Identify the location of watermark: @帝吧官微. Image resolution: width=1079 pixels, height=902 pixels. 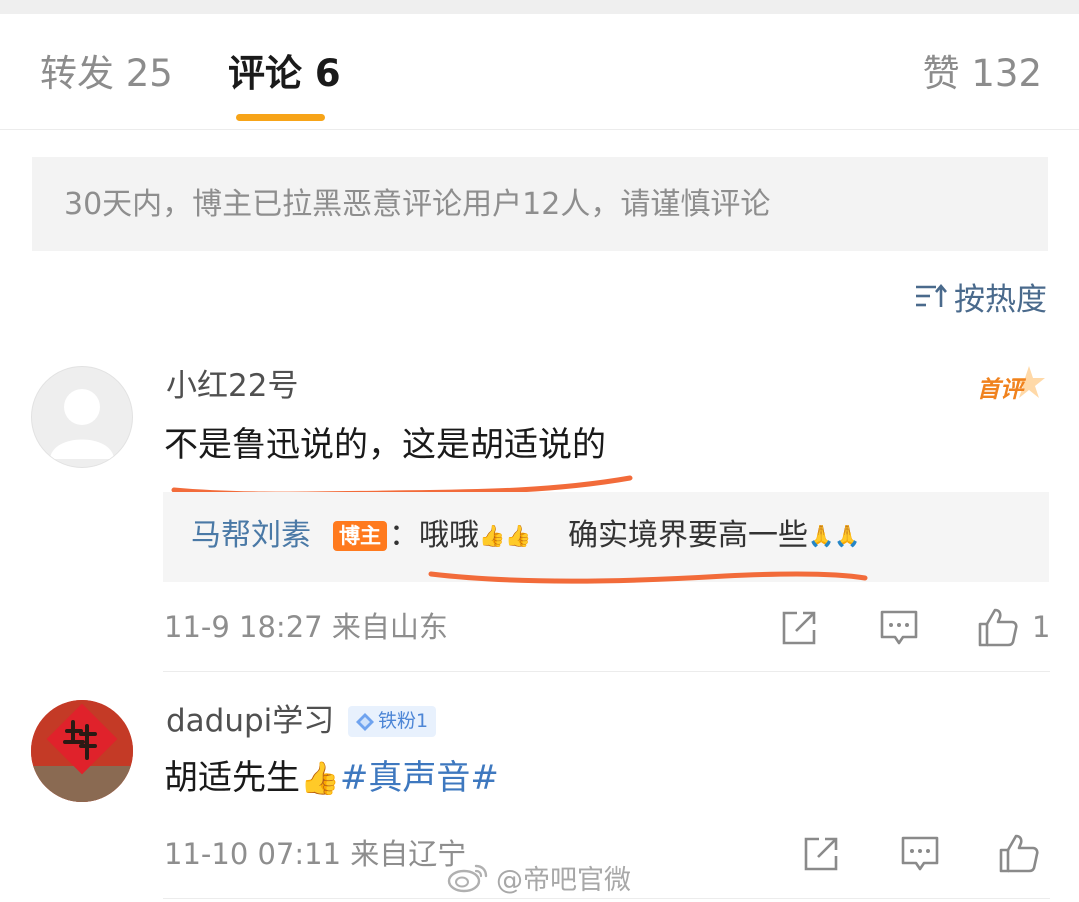
(538, 877).